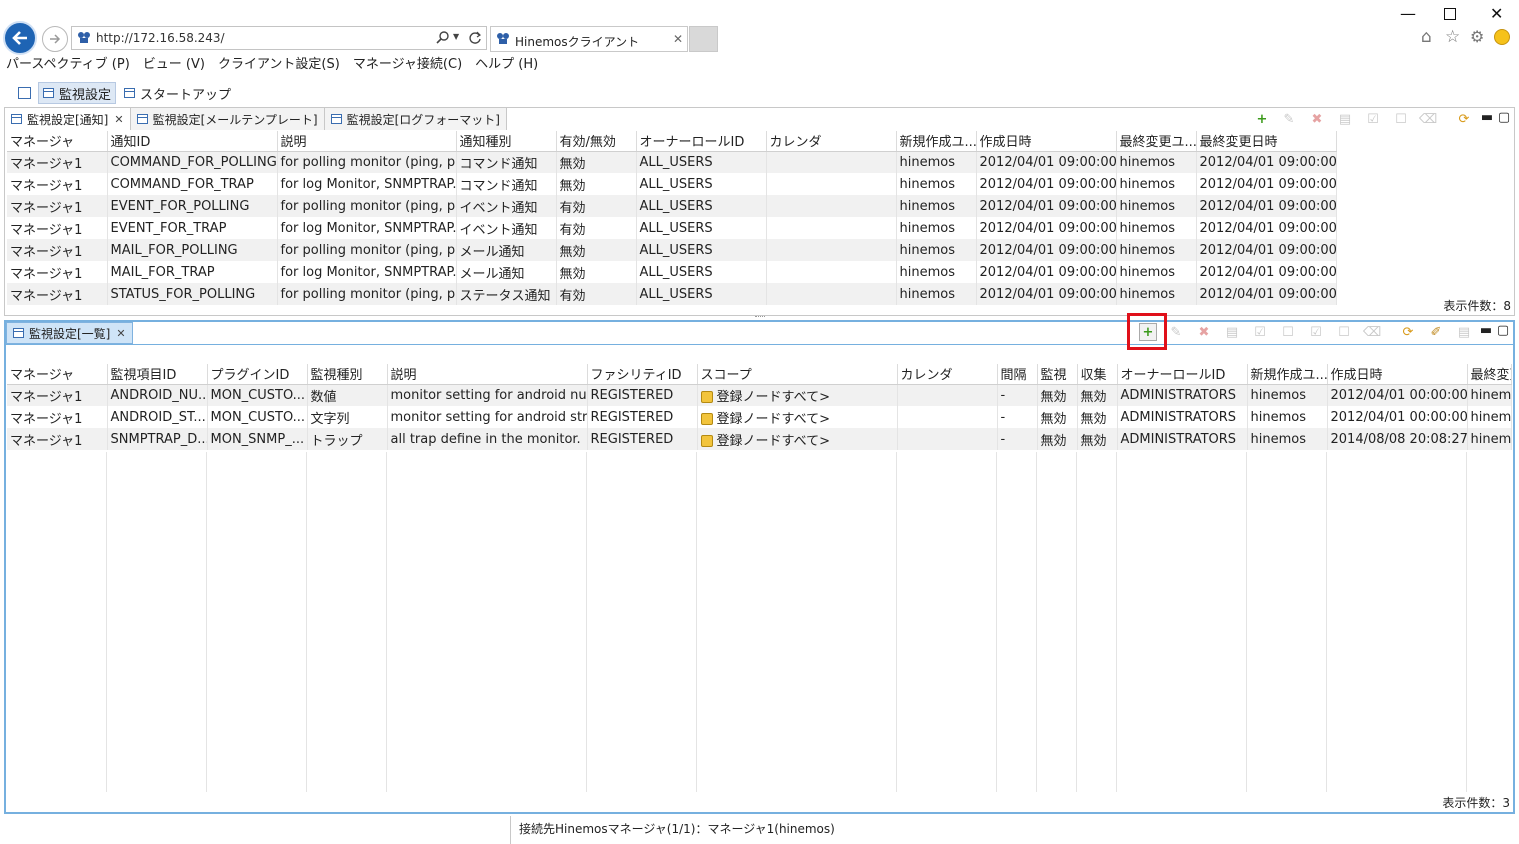 The width and height of the screenshot is (1519, 844). What do you see at coordinates (1316, 332) in the screenshot?
I see `collect-enable-icon: ☑` at bounding box center [1316, 332].